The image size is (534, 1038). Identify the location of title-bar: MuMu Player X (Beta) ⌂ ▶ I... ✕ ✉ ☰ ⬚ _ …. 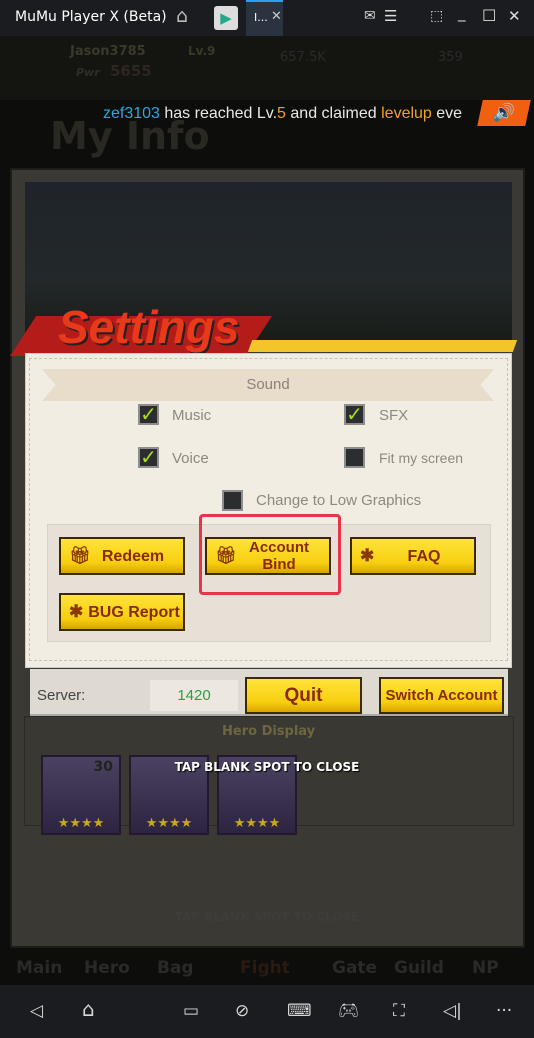
(267, 18).